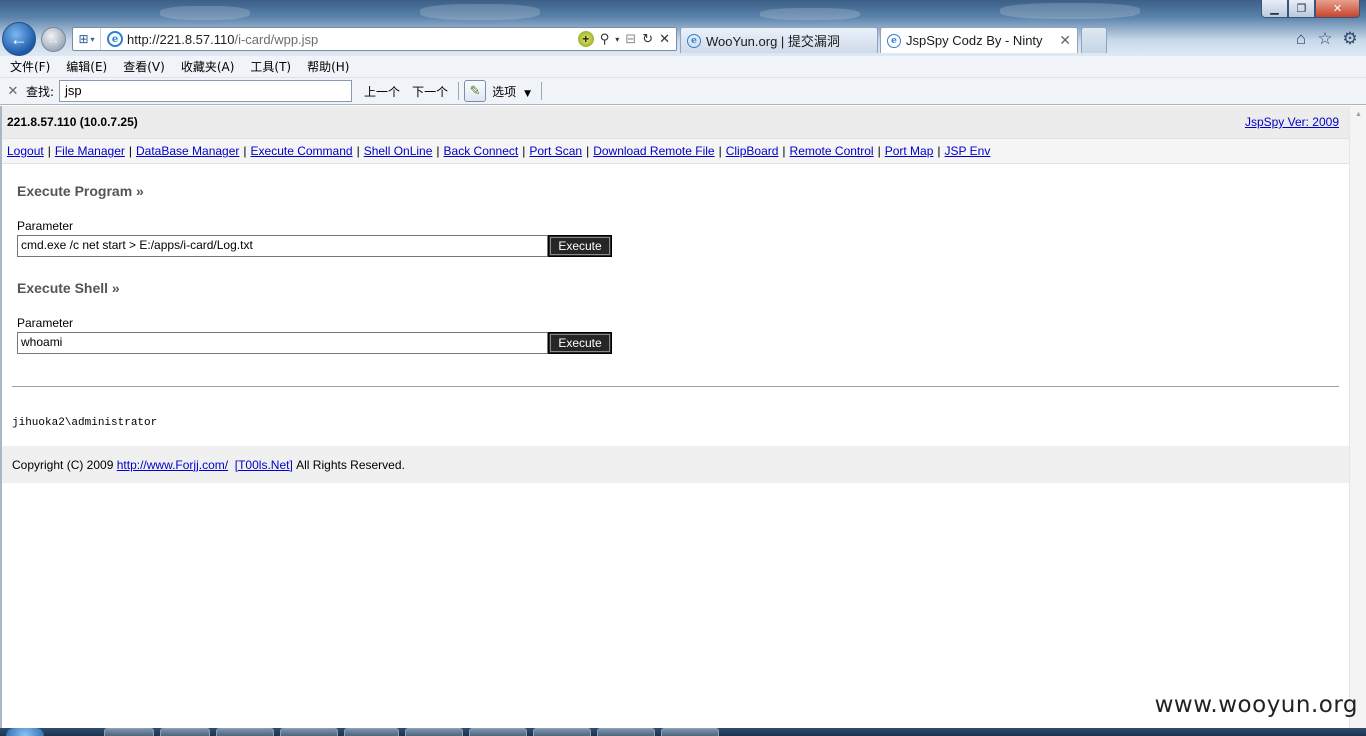  I want to click on options-label: 选项, so click(504, 91).